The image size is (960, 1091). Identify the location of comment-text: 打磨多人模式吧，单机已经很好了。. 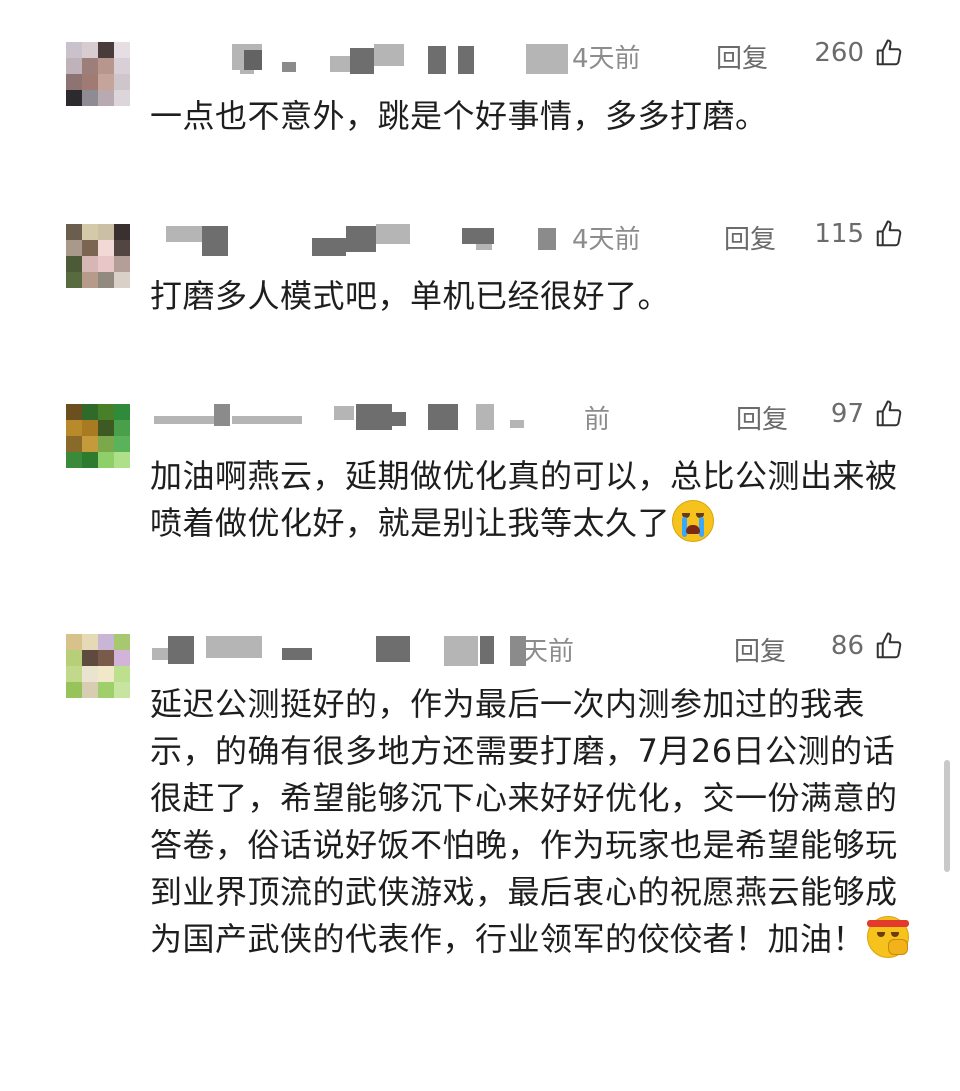
(410, 296).